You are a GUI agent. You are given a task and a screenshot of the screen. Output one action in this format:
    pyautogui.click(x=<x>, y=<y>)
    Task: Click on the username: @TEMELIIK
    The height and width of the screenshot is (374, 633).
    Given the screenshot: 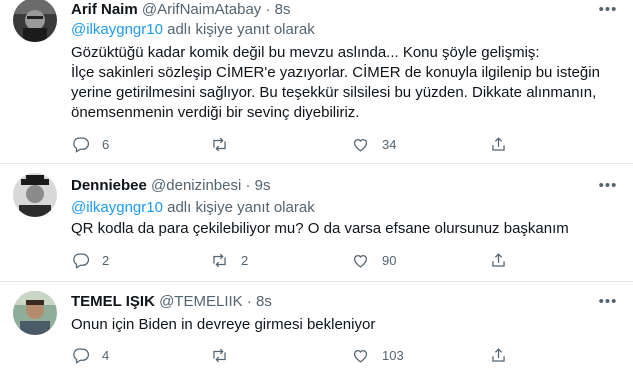 What is the action you would take?
    pyautogui.click(x=201, y=301)
    